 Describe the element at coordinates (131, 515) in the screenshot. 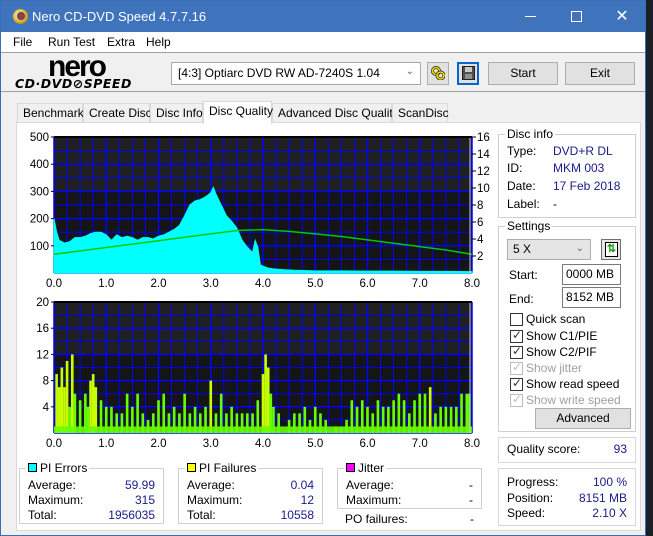

I see `pi-errors-total-value: 1956035` at that location.